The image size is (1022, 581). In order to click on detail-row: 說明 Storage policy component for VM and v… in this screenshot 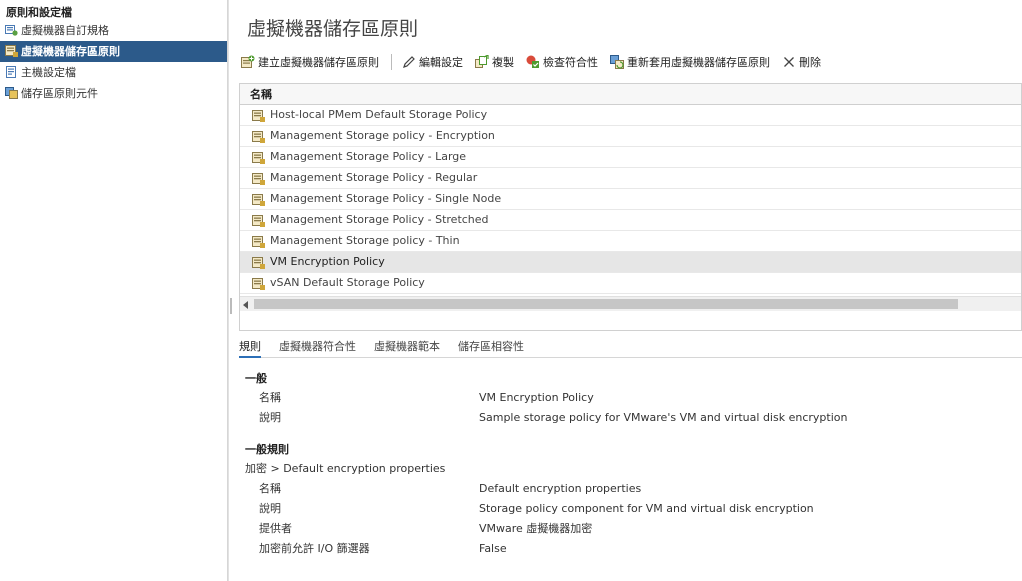, I will do `click(630, 509)`.